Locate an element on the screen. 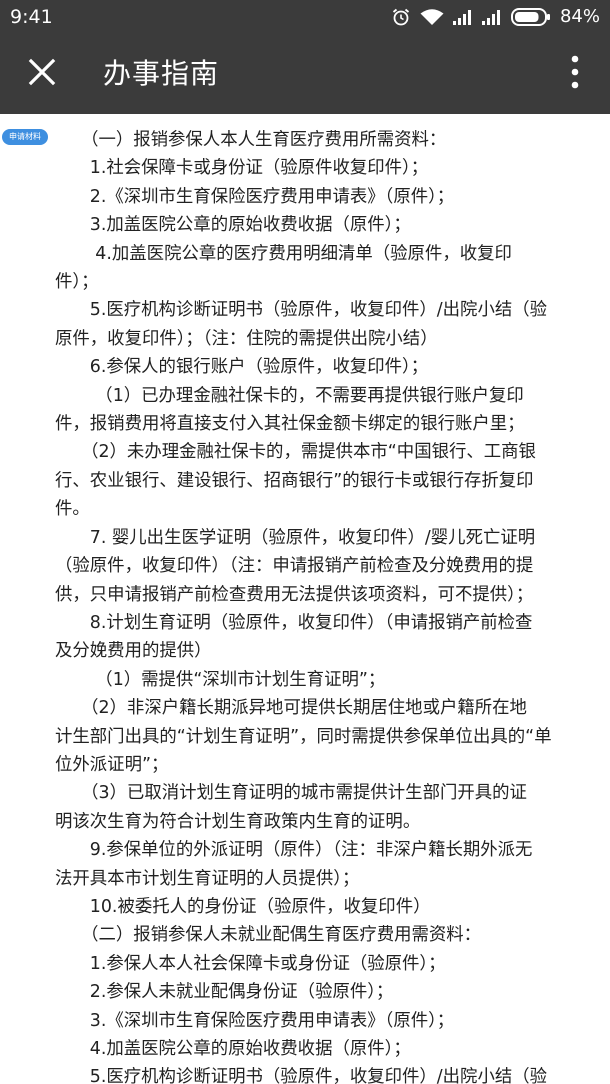 This screenshot has width=610, height=1084. page-title: 办事指南 is located at coordinates (161, 73).